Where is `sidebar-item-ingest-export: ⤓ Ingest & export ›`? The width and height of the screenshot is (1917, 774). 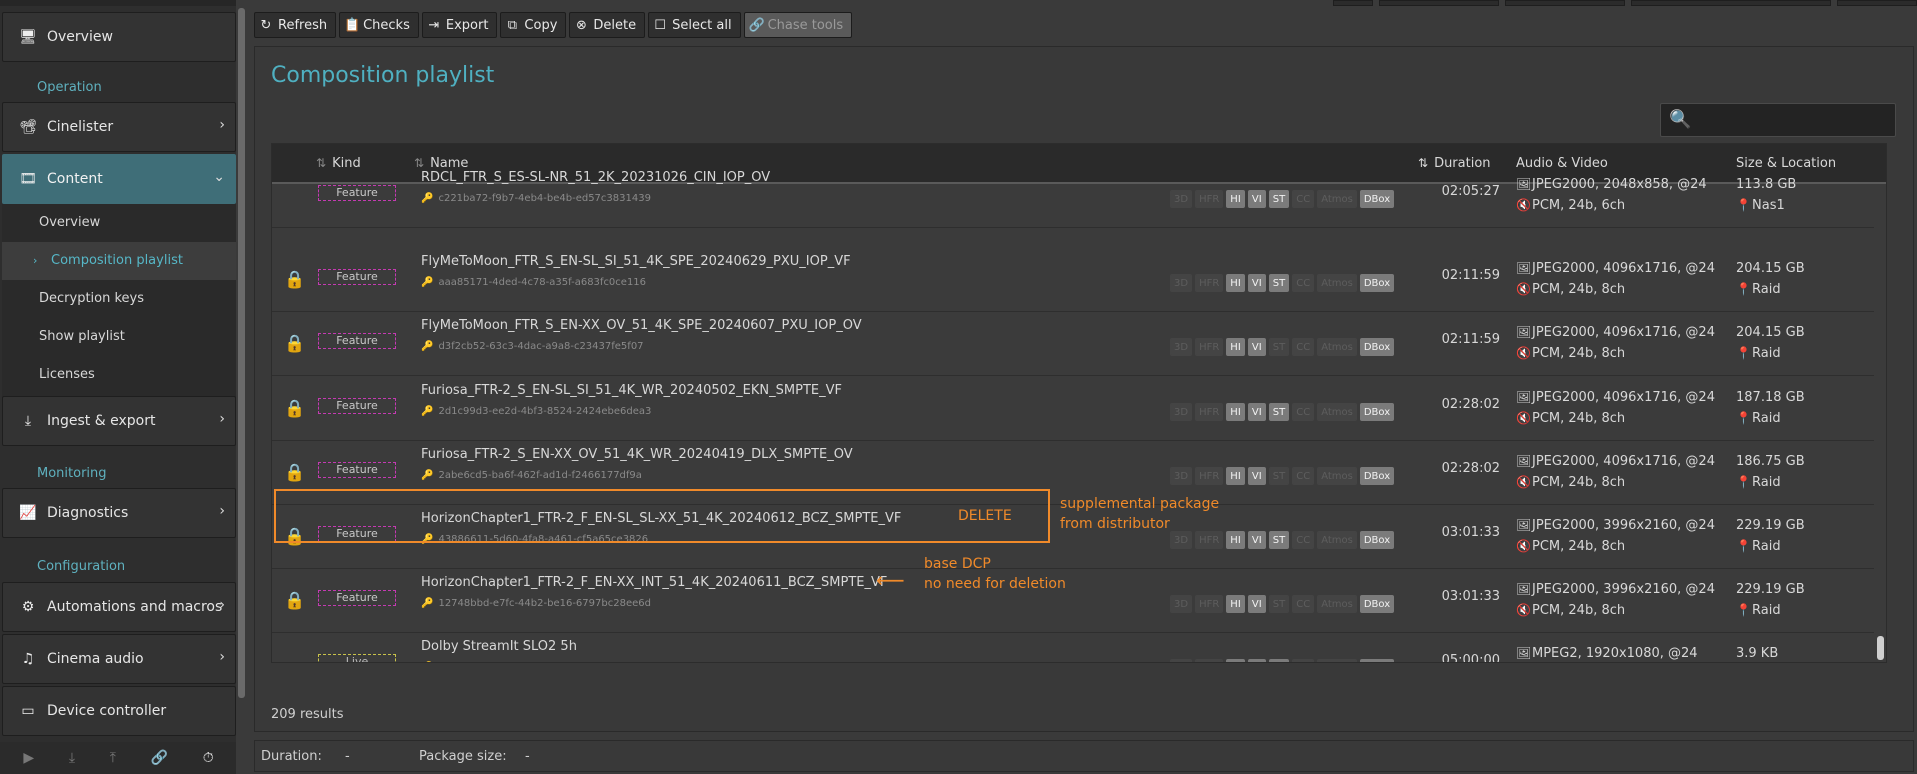 sidebar-item-ingest-export: ⤓ Ingest & export › is located at coordinates (119, 421).